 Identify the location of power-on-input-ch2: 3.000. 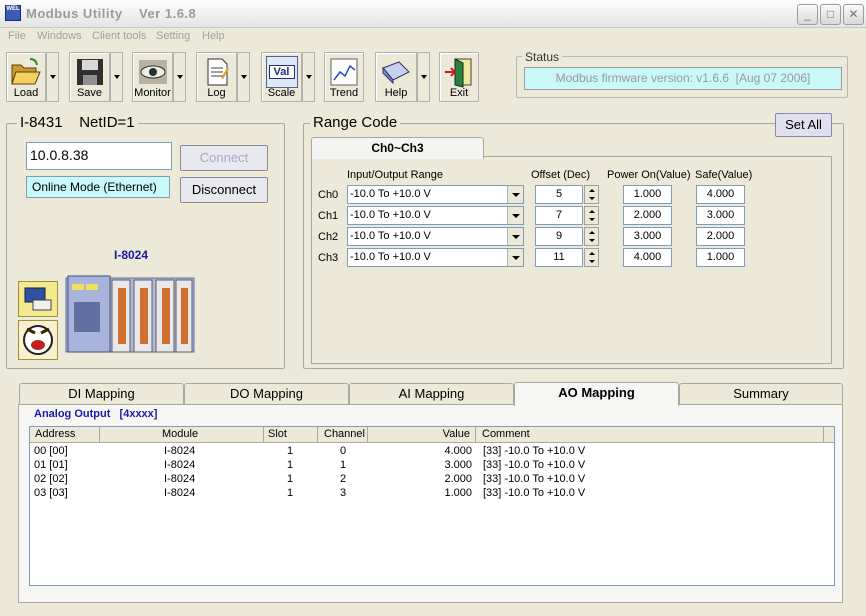
(647, 236).